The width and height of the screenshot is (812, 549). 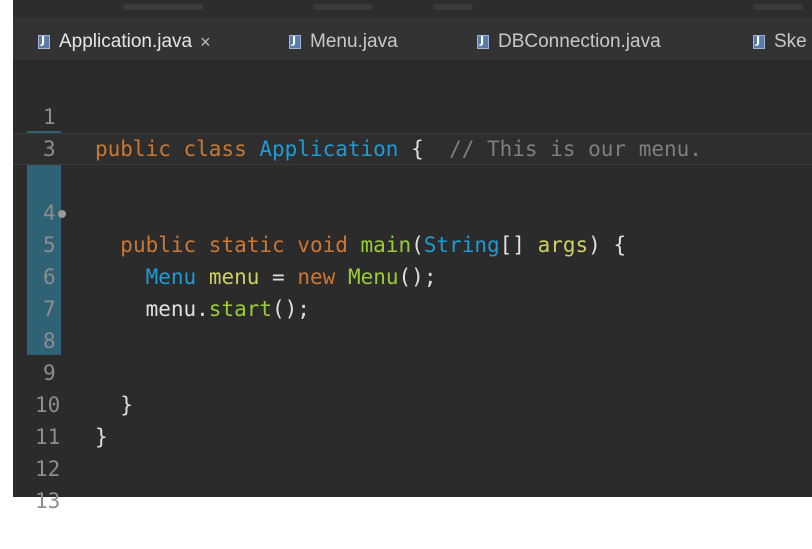 What do you see at coordinates (412, 291) in the screenshot?
I see `code-line: 7` at bounding box center [412, 291].